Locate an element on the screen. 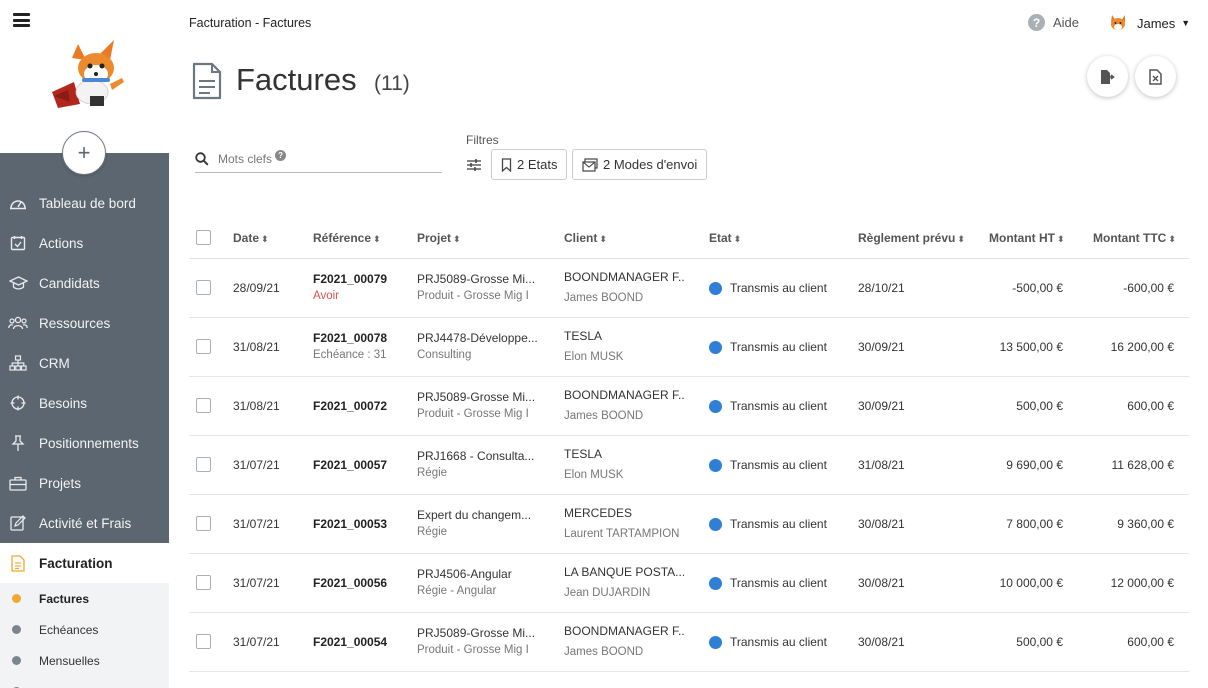 The width and height of the screenshot is (1208, 688). sidebar-item-tableau-de-bord: Tableau de bord is located at coordinates (84, 203).